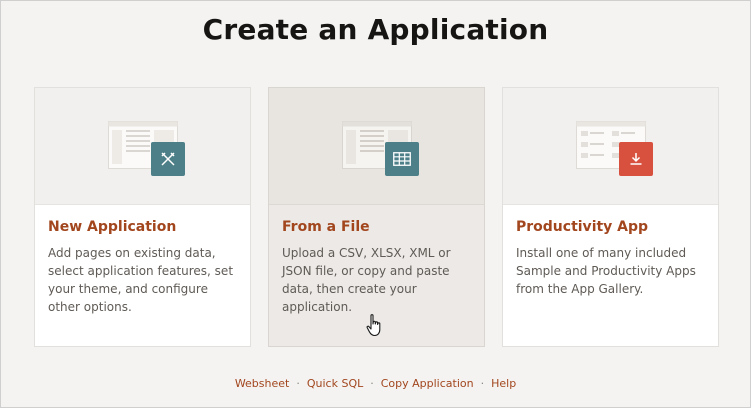 This screenshot has width=751, height=408. I want to click on help-link: Help, so click(503, 383).